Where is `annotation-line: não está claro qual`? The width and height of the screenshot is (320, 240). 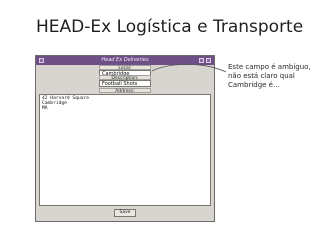
annotation-line: não está claro qual is located at coordinates (261, 76).